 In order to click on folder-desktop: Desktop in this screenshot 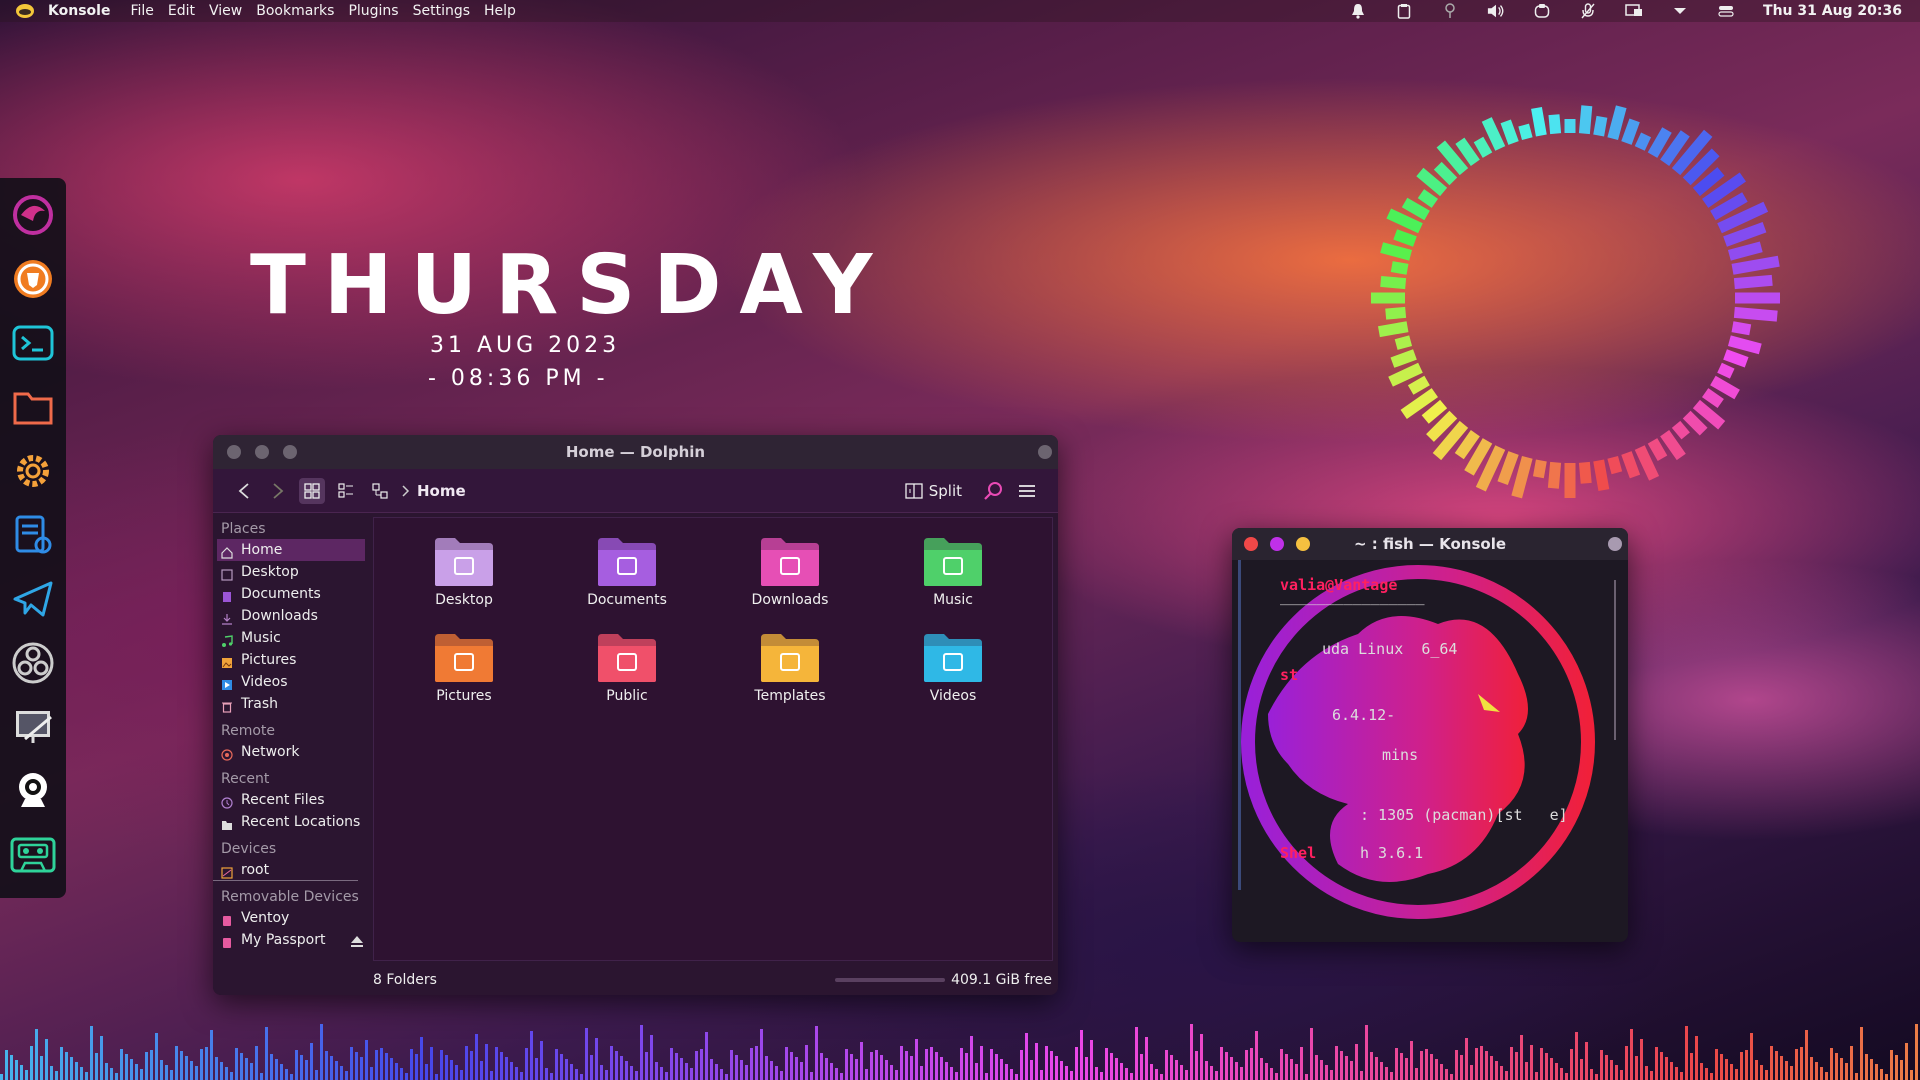, I will do `click(464, 572)`.